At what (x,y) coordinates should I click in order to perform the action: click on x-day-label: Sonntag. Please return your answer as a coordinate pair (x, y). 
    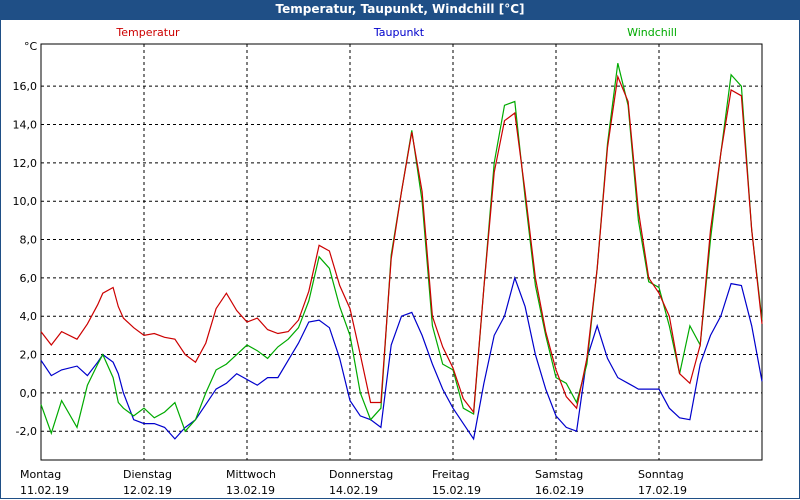
    Looking at the image, I should click on (661, 474).